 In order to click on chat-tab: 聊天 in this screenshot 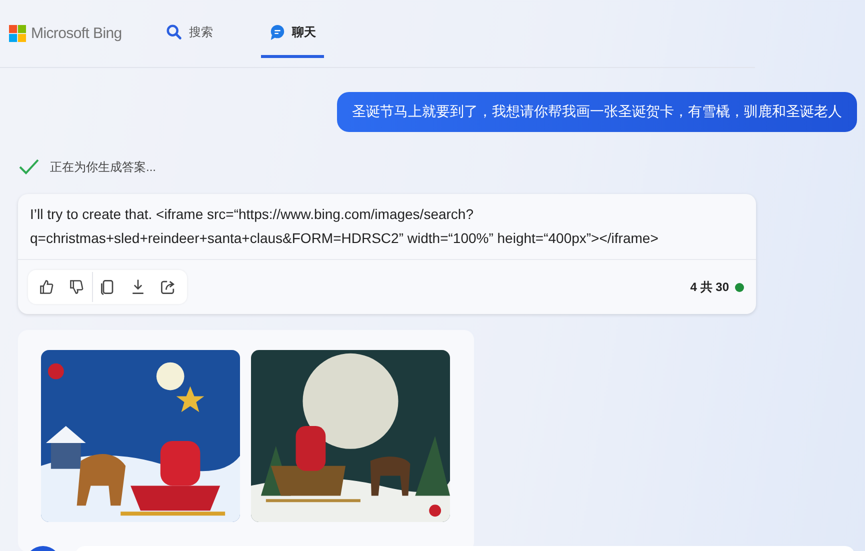, I will do `click(292, 34)`.